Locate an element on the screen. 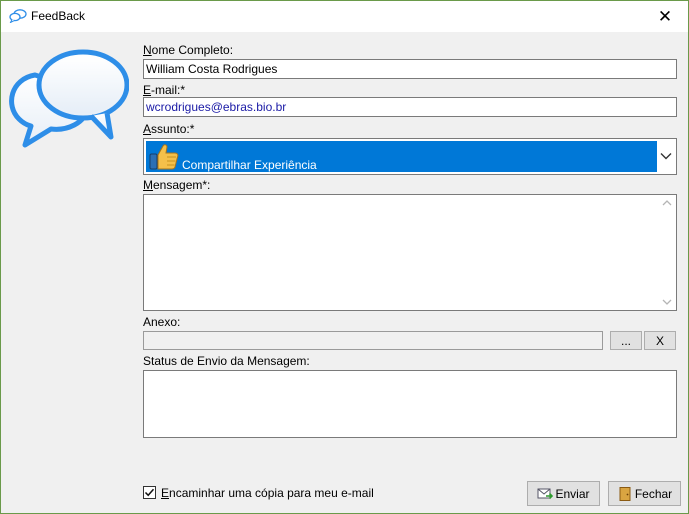  scroll-up-icon is located at coordinates (667, 203).